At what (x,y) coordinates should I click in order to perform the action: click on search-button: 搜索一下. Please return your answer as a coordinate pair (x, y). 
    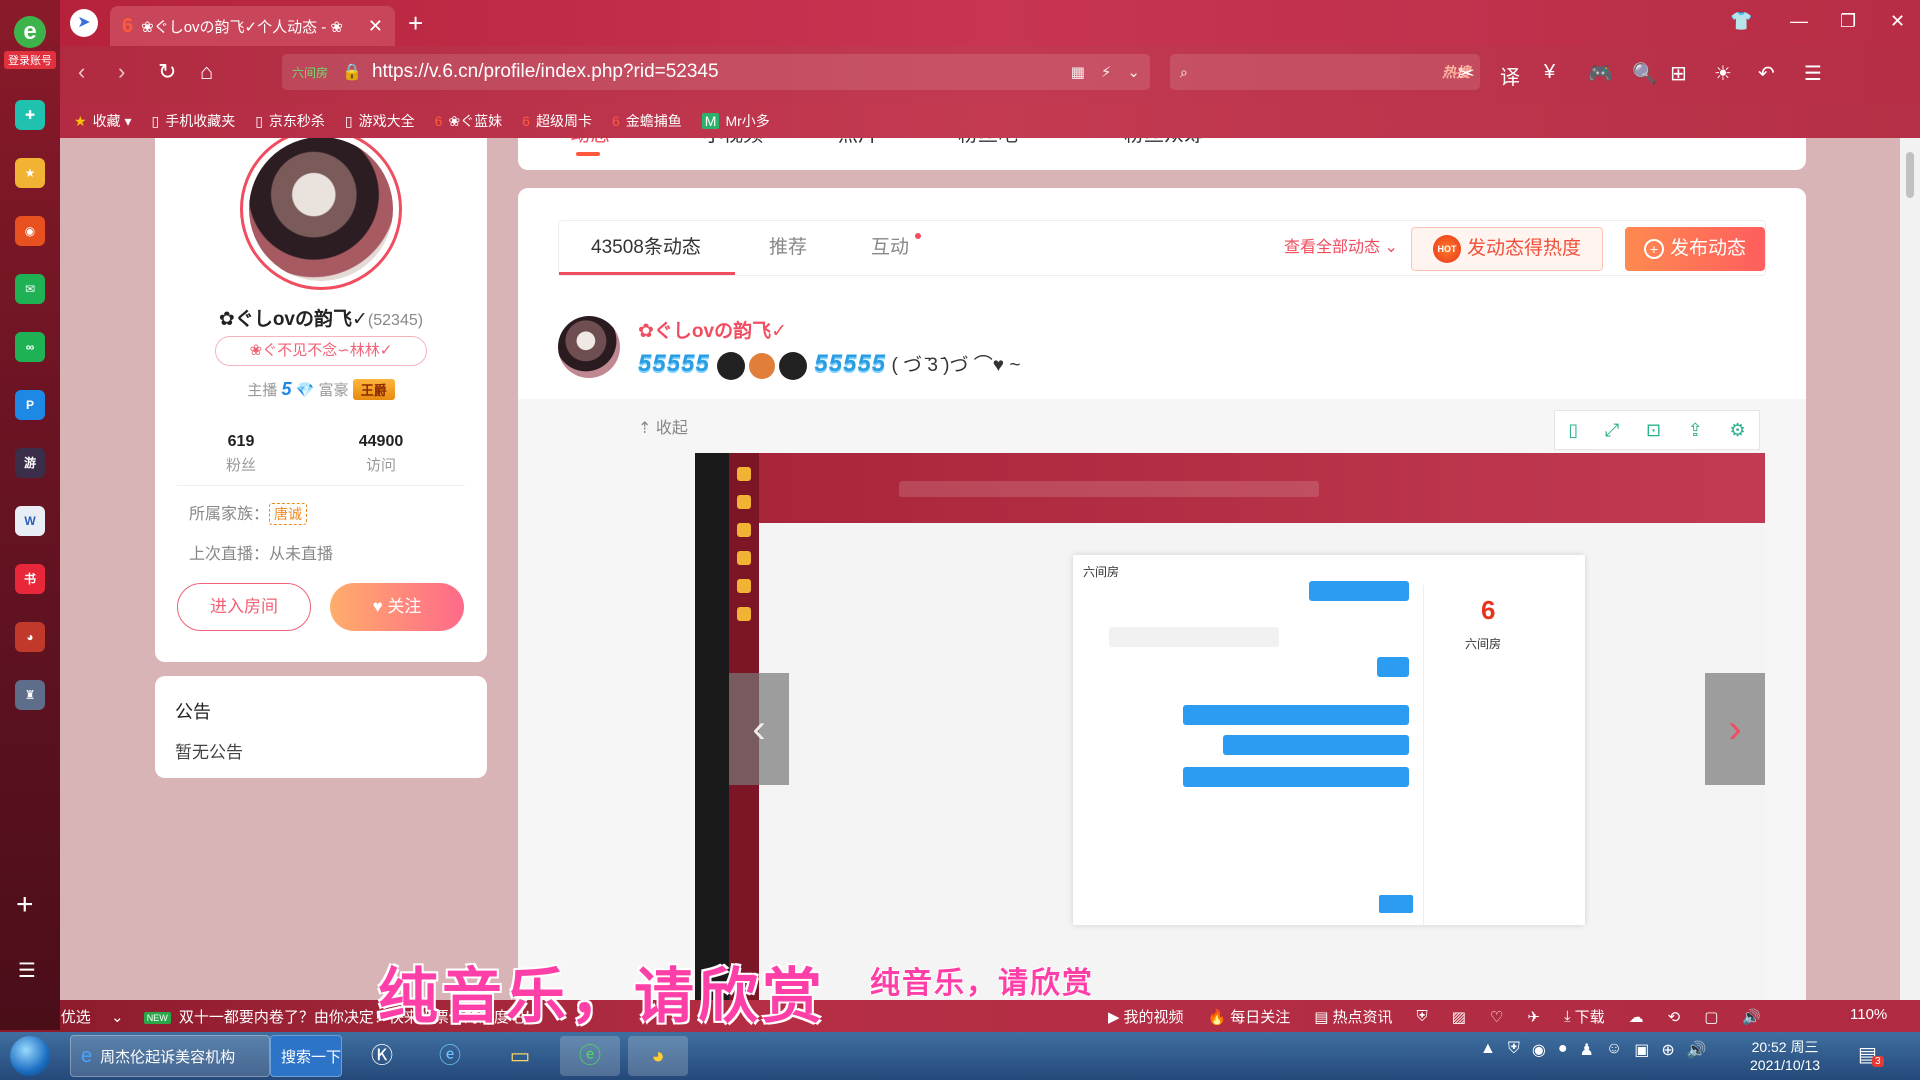
    Looking at the image, I should click on (306, 1056).